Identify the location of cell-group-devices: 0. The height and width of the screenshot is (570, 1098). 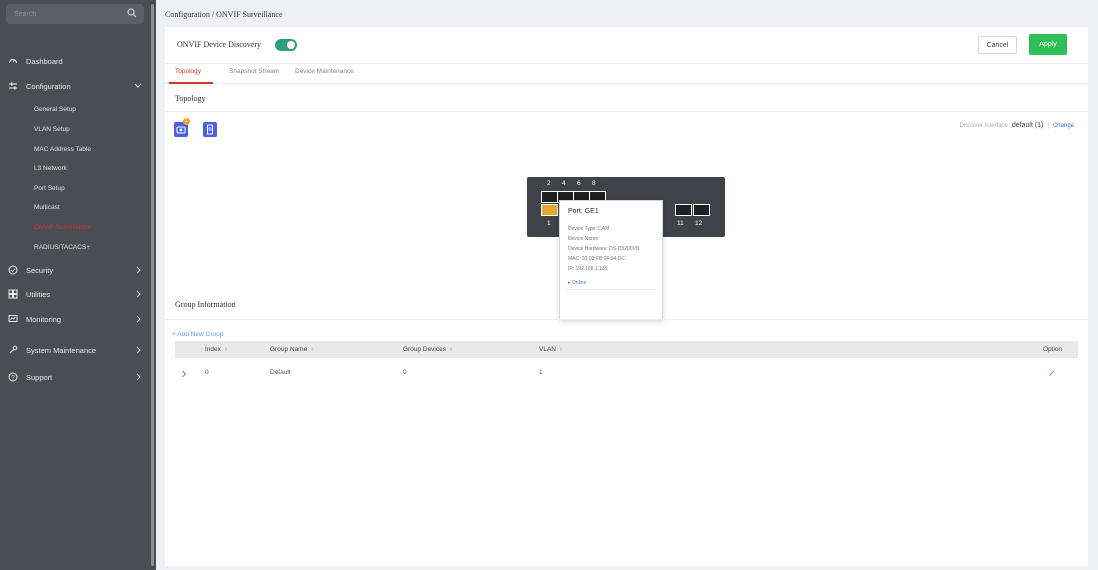
(405, 372).